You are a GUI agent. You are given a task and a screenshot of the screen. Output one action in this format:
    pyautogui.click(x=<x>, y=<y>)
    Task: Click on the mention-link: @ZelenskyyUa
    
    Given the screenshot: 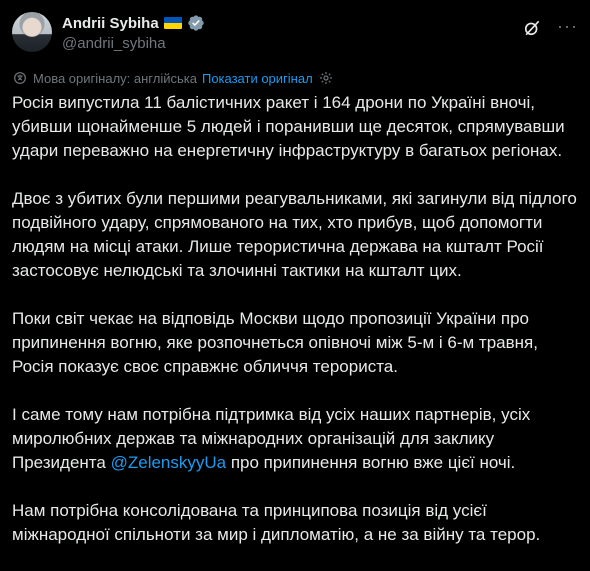 What is the action you would take?
    pyautogui.click(x=169, y=462)
    